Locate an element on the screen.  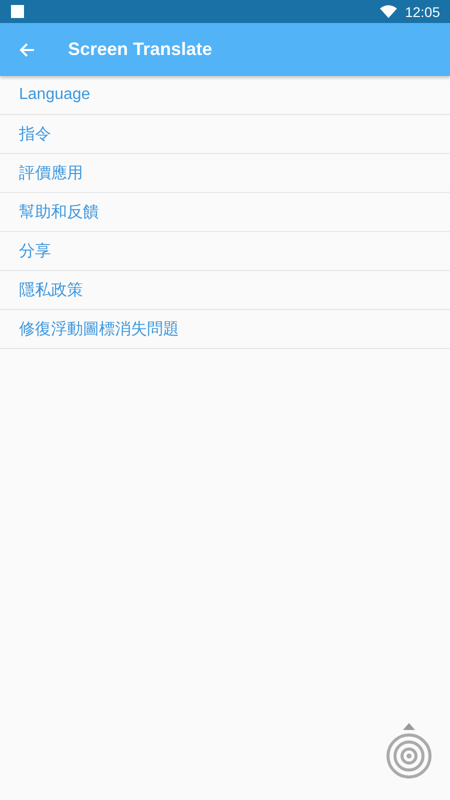
menu-item: 幫助和反饋 is located at coordinates (225, 212).